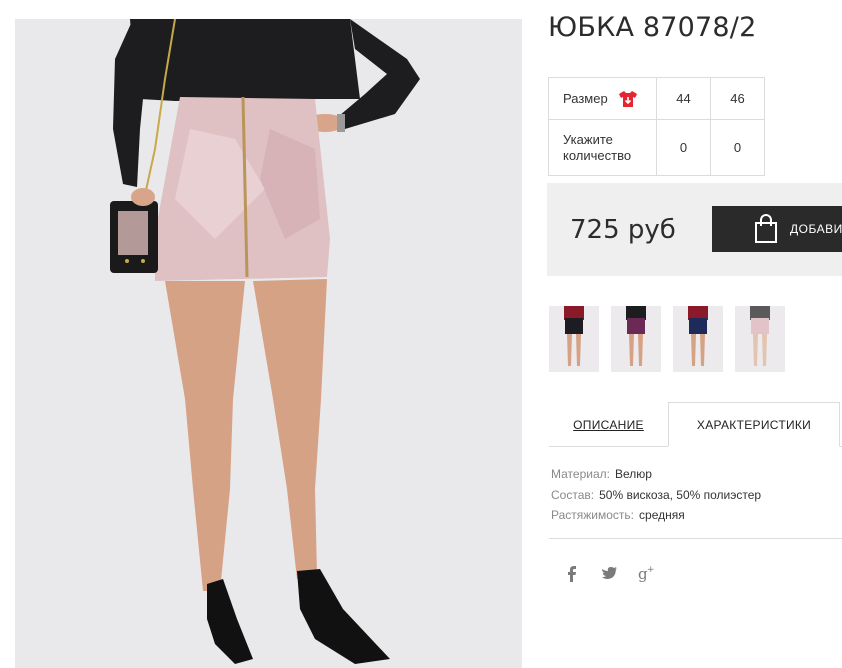 The height and width of the screenshot is (668, 842). Describe the element at coordinates (573, 494) in the screenshot. I see `characteristic-key: Состав:` at that location.